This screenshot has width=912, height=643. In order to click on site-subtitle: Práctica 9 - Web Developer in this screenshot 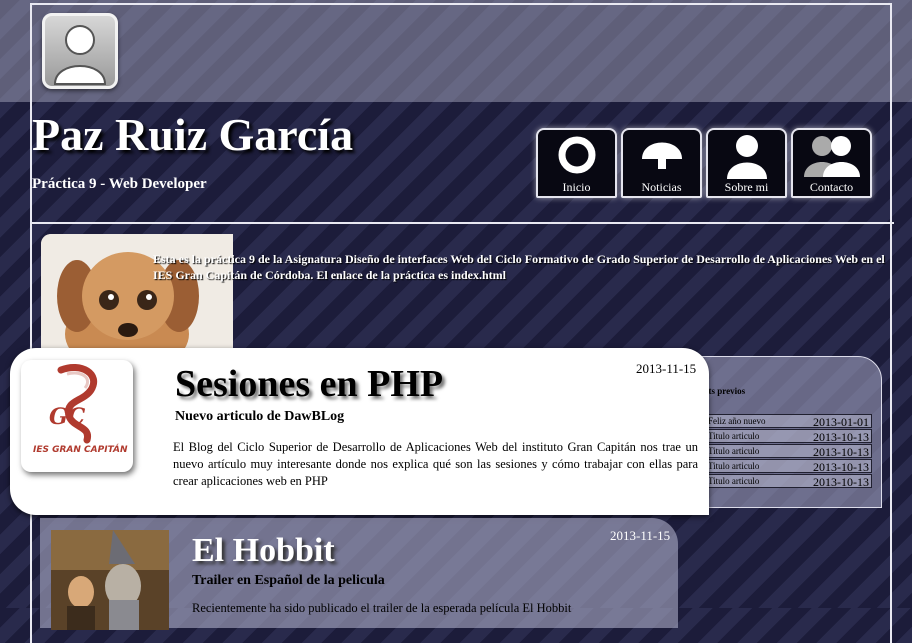, I will do `click(119, 184)`.